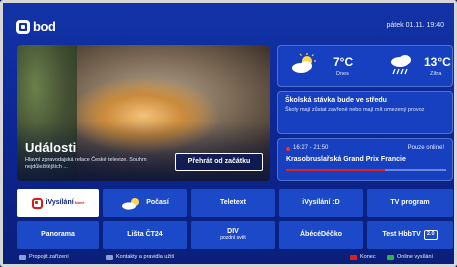 This screenshot has width=457, height=267. What do you see at coordinates (44, 257) in the screenshot?
I see `legend-pair: Propojit zařízení` at bounding box center [44, 257].